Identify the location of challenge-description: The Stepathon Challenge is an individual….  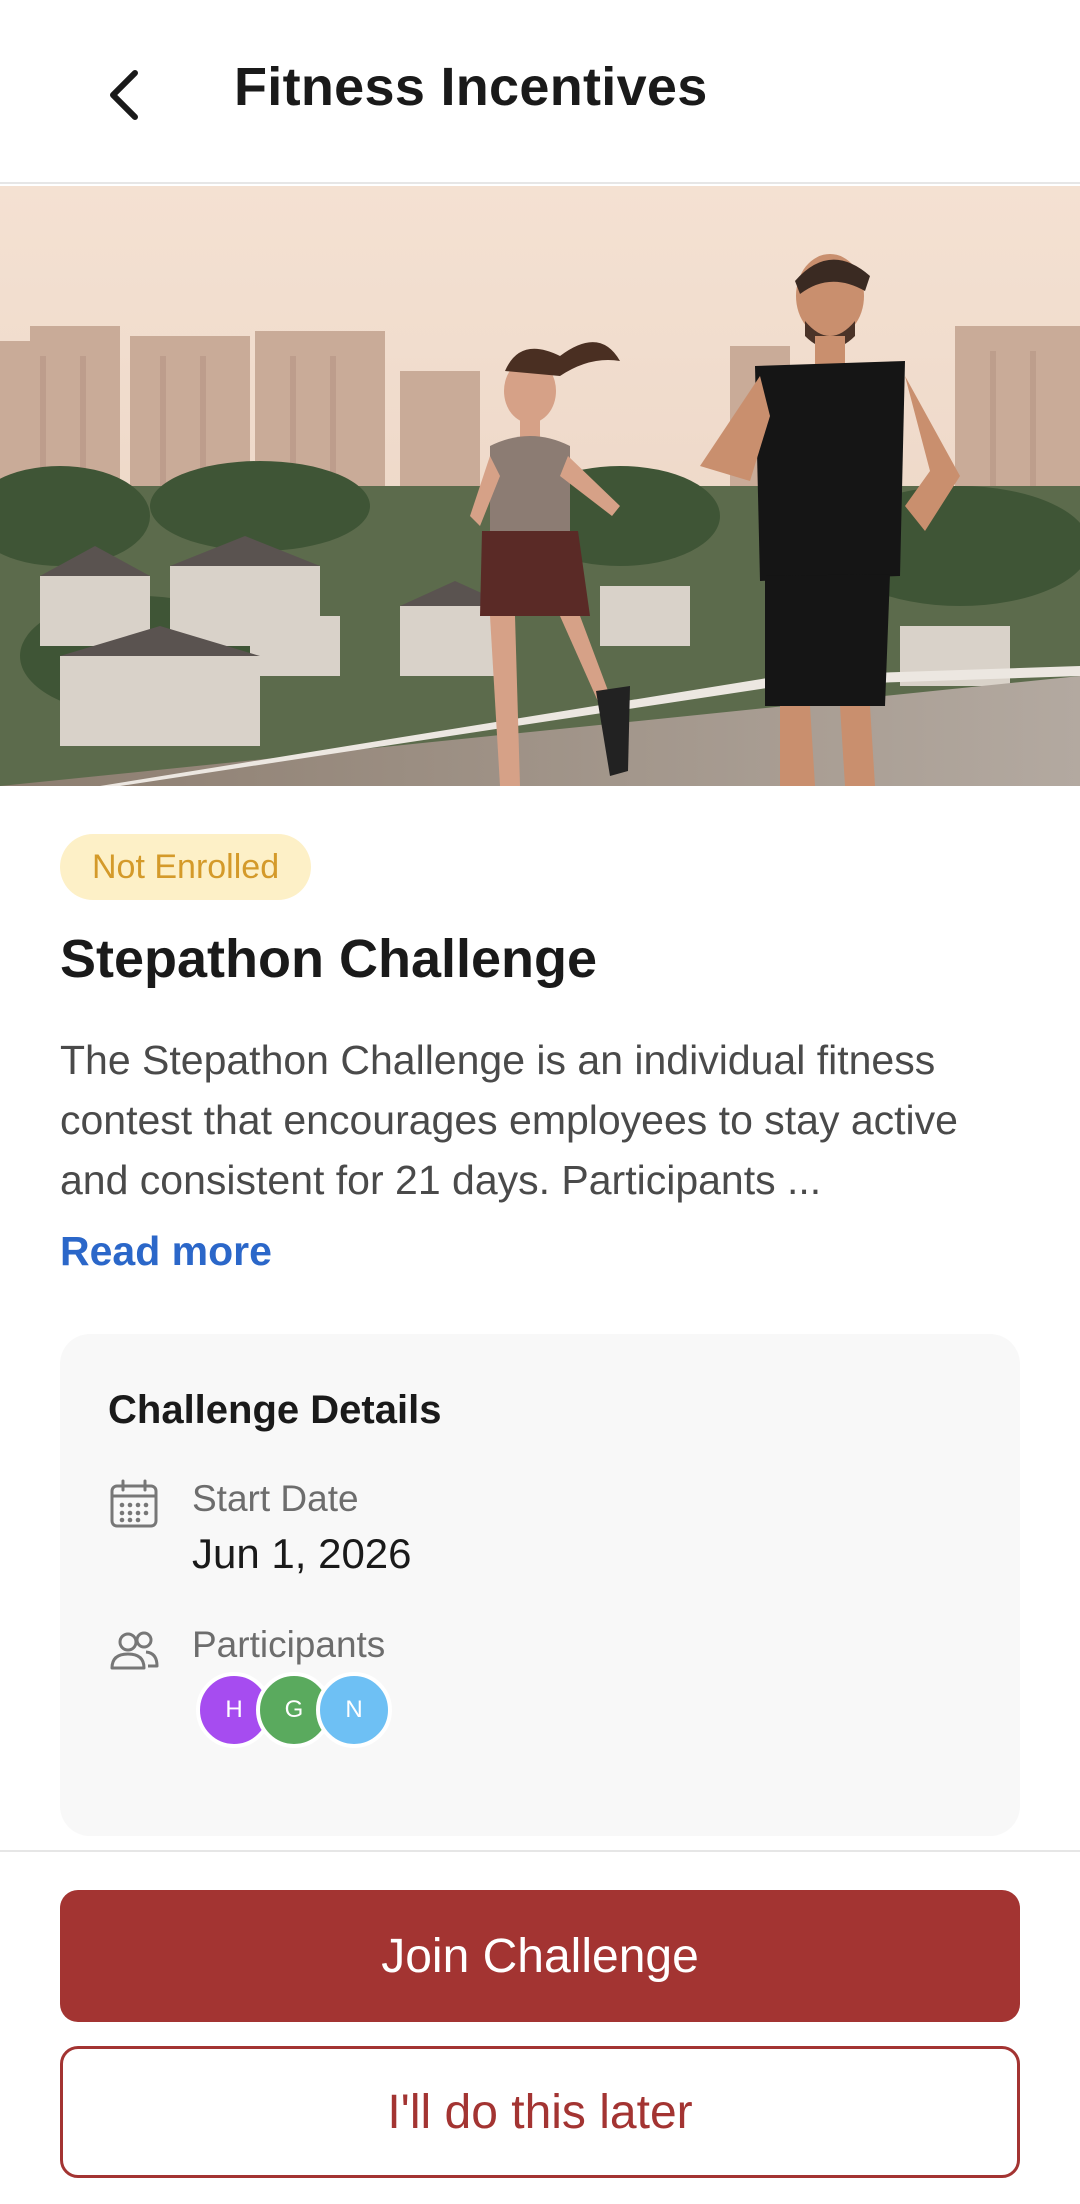
(509, 1120).